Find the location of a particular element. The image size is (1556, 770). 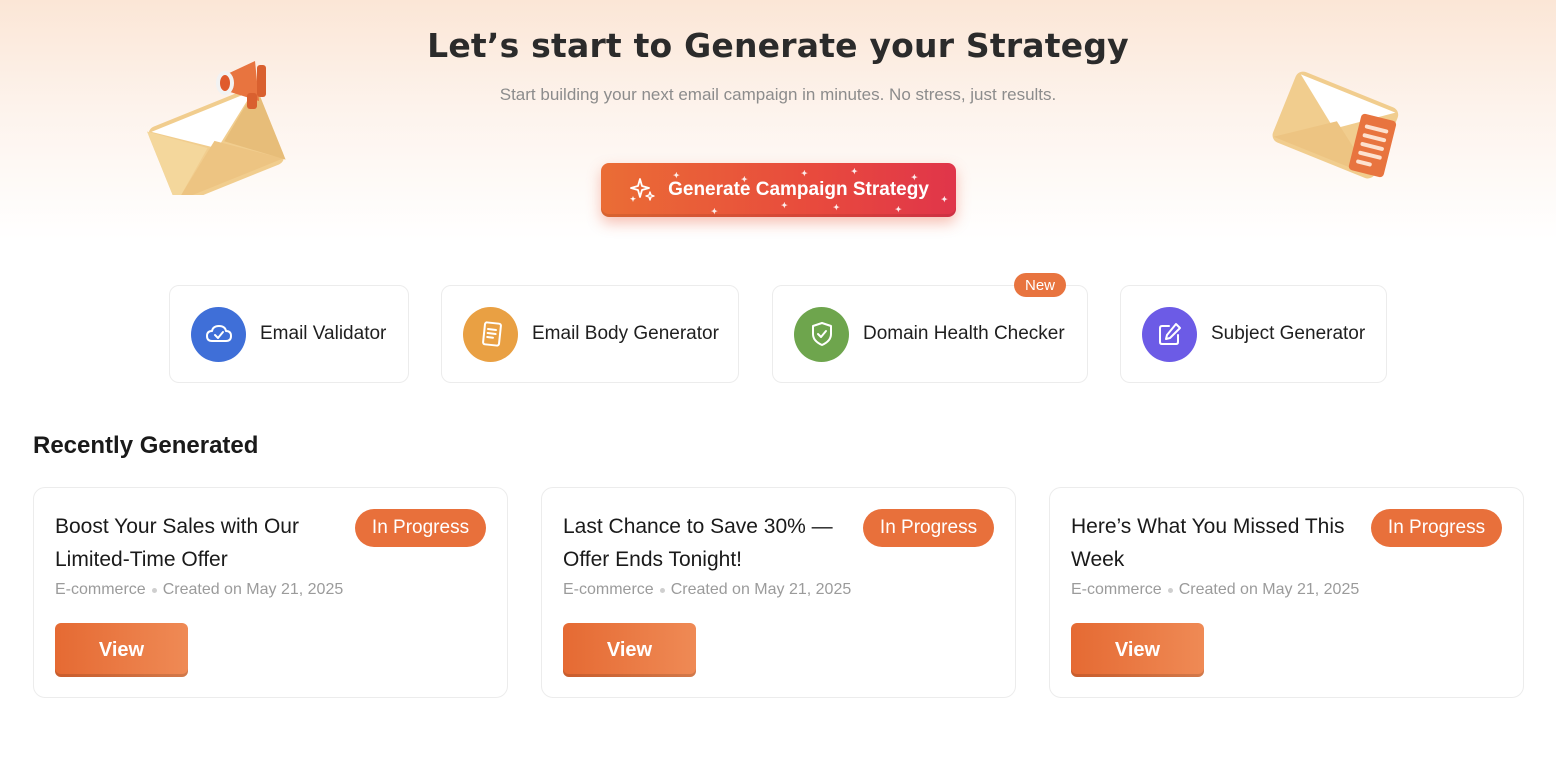

tool-label: Subject Generator is located at coordinates (1288, 333).